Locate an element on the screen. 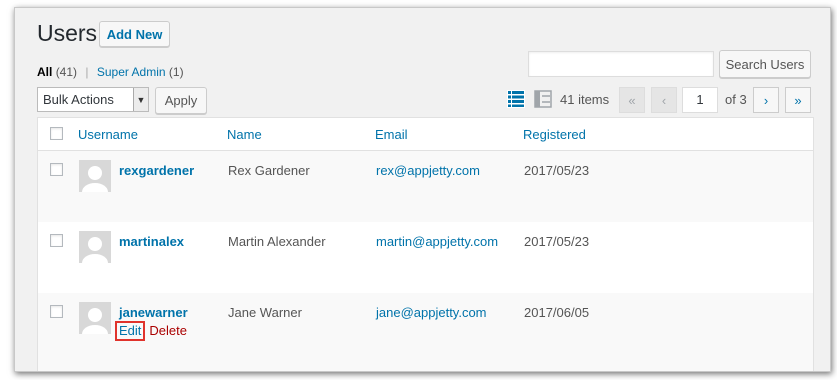 Image resolution: width=837 pixels, height=380 pixels. username-link: rexgardener is located at coordinates (156, 170).